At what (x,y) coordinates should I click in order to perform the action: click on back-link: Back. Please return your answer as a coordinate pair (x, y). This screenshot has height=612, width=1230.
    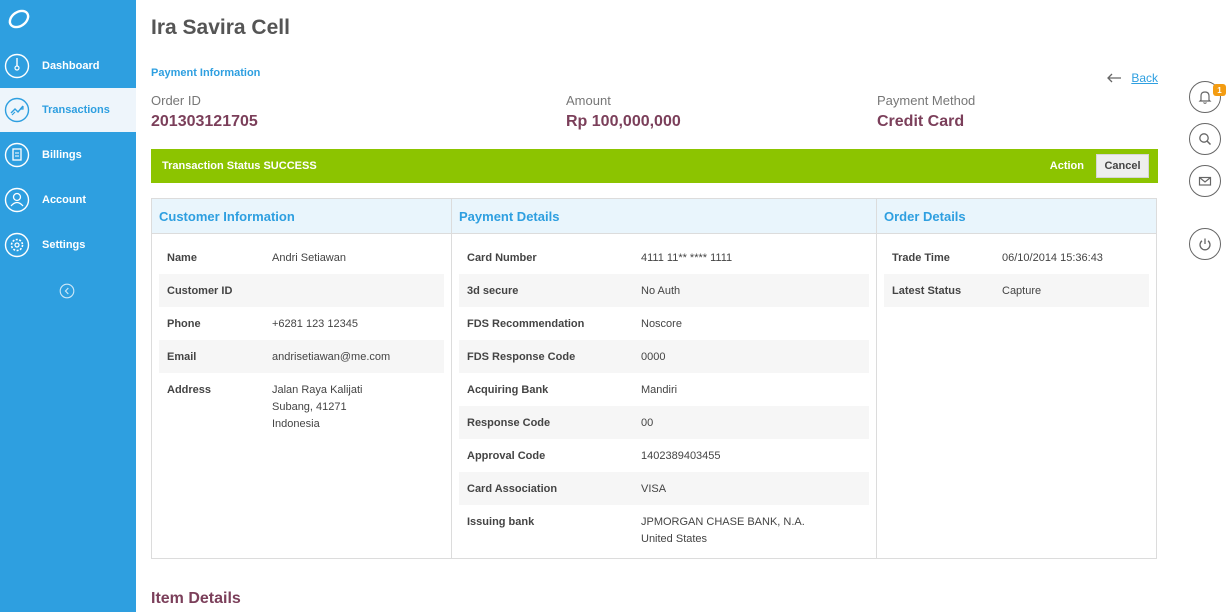
    Looking at the image, I should click on (1132, 78).